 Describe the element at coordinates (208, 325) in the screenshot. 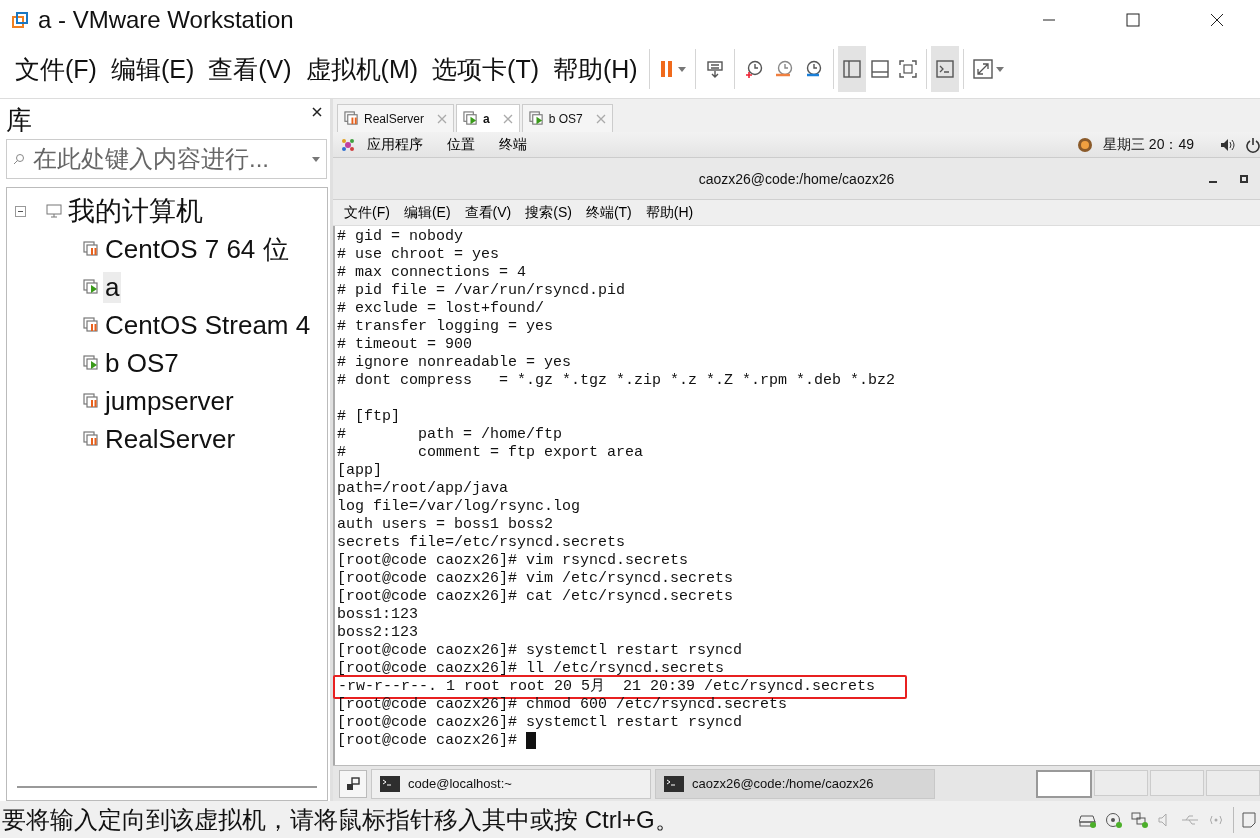

I see `tree-item: CentOS Stream 4` at that location.